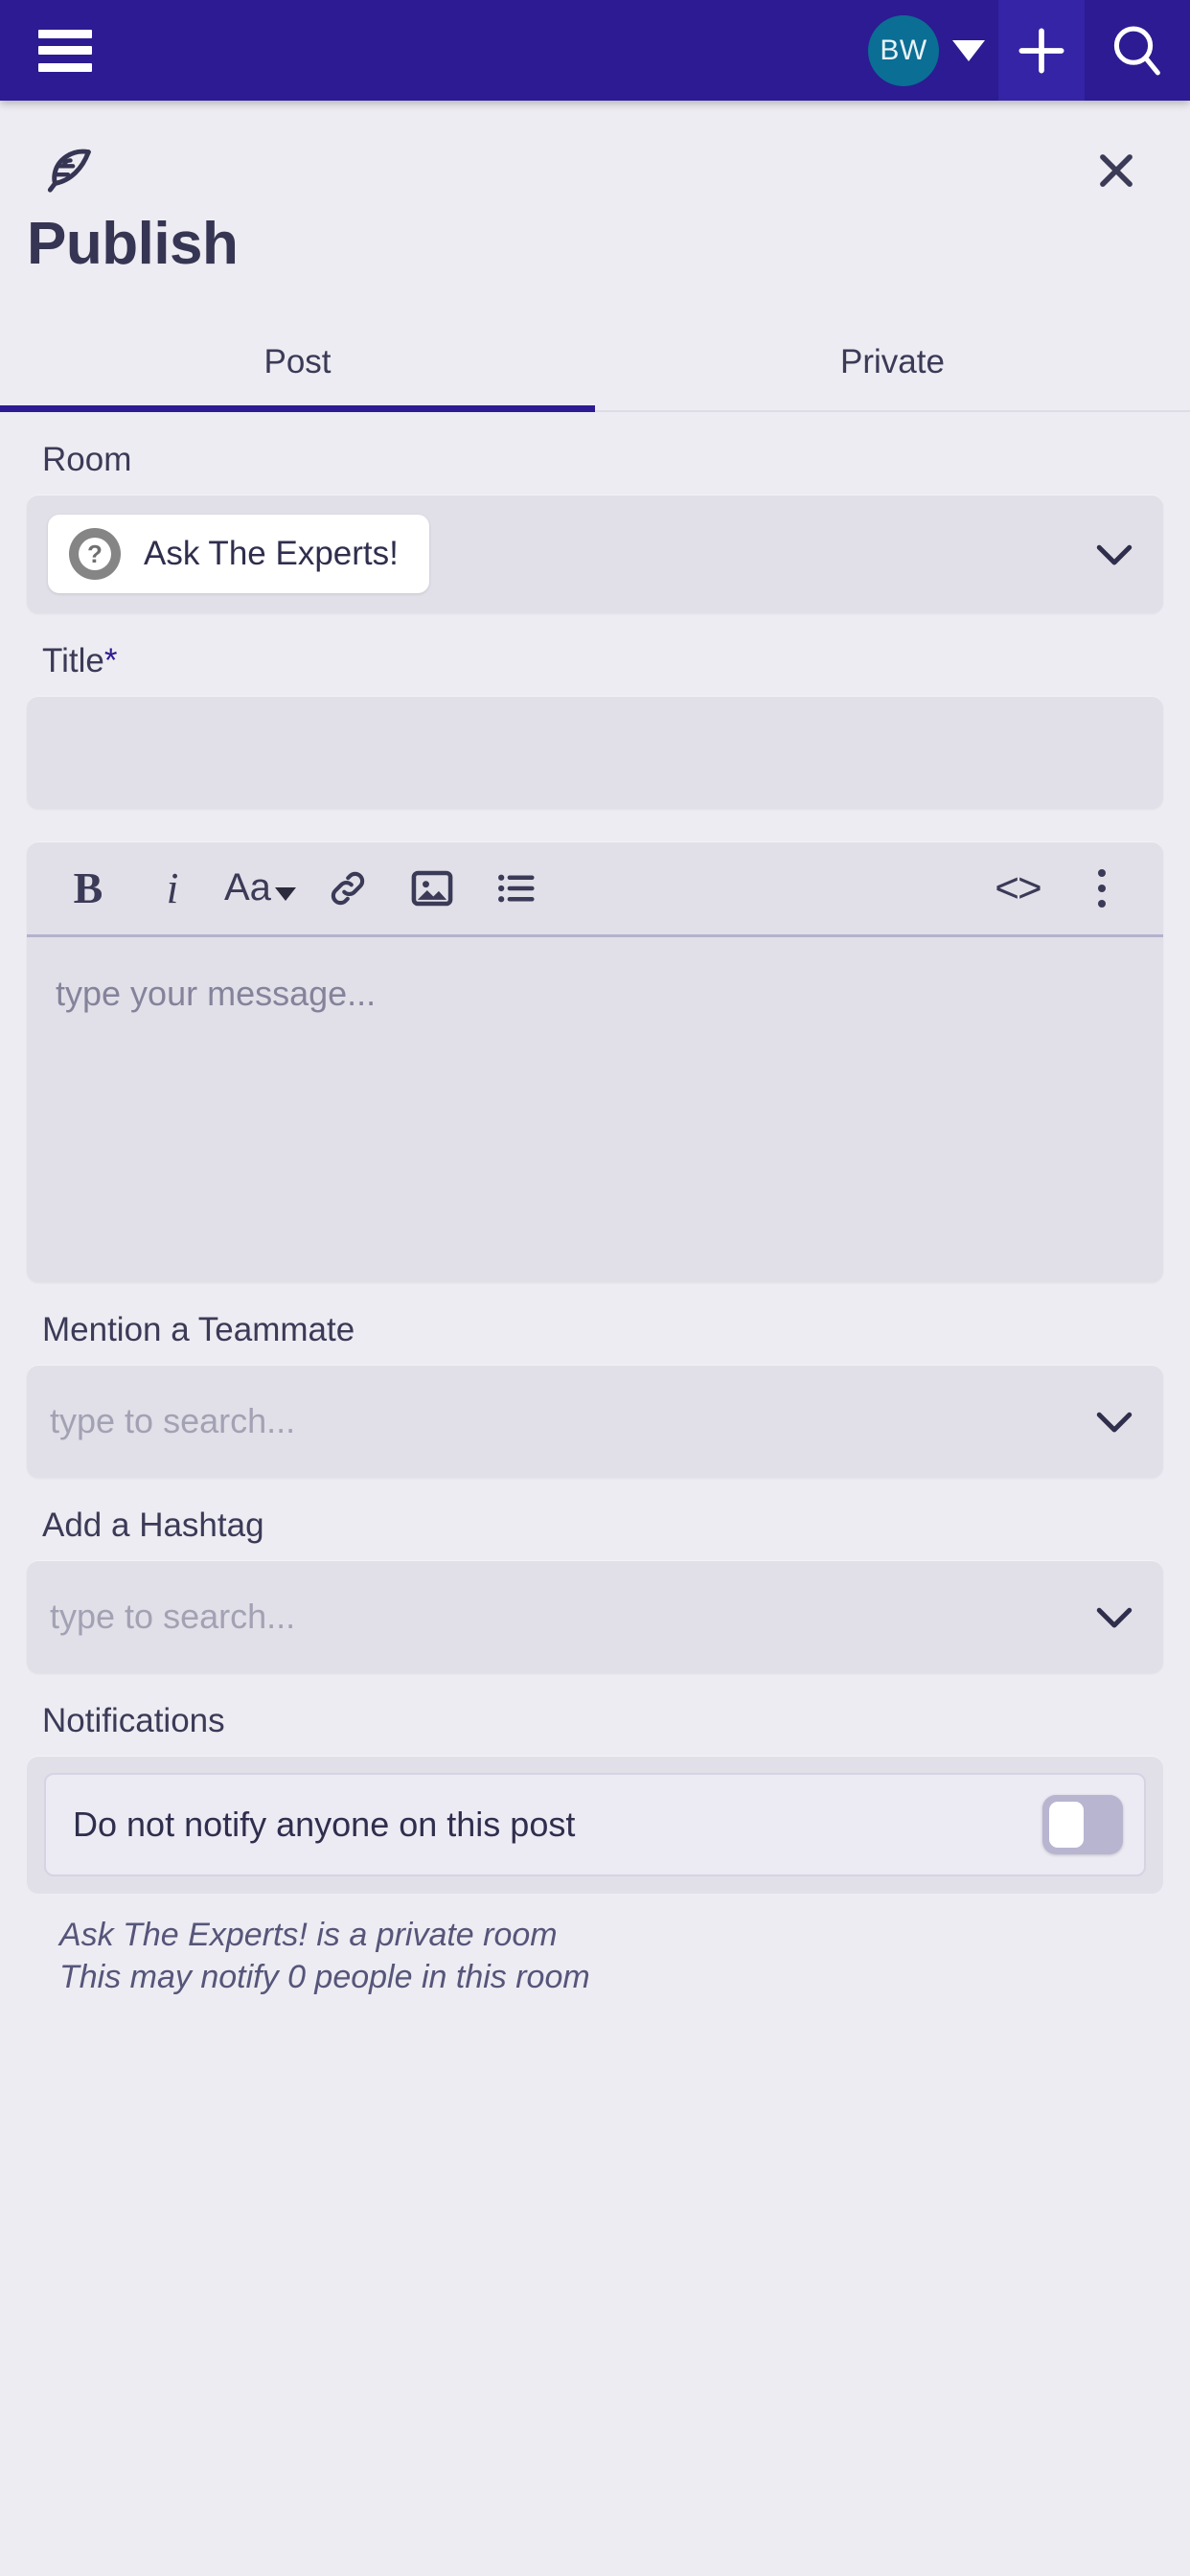  Describe the element at coordinates (595, 150) in the screenshot. I see `sheet-header` at that location.